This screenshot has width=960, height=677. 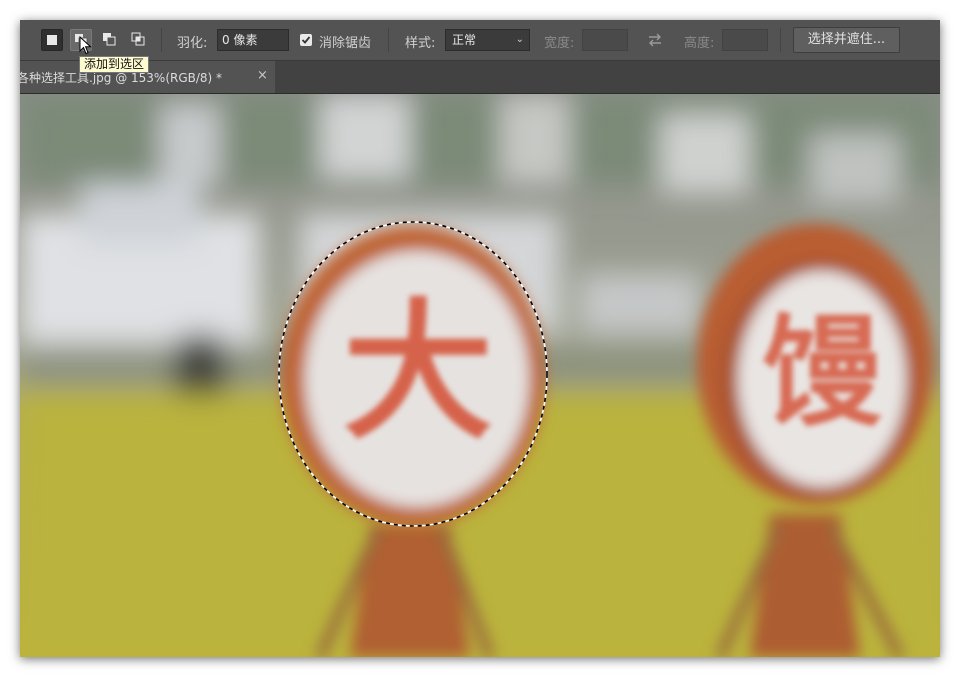 What do you see at coordinates (605, 40) in the screenshot?
I see `width-input` at bounding box center [605, 40].